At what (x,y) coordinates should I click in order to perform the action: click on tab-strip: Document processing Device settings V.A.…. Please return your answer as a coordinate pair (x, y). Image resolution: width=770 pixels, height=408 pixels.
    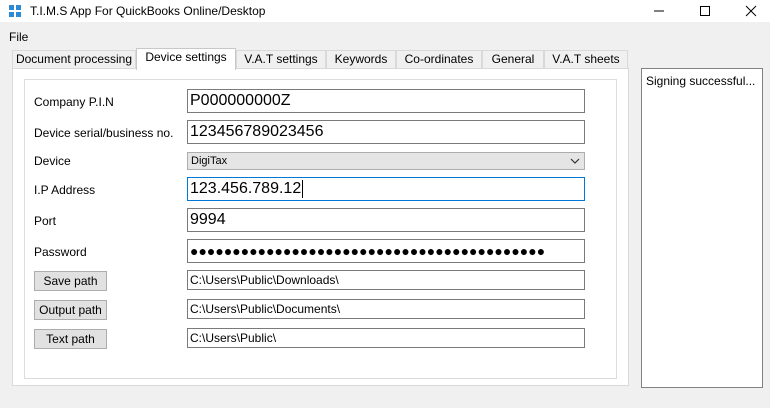
    Looking at the image, I should click on (320, 59).